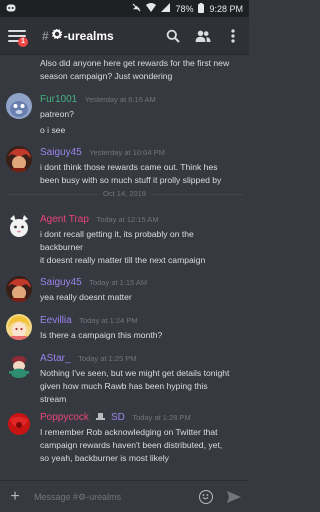 The image size is (320, 512). I want to click on battery-icon, so click(201, 8).